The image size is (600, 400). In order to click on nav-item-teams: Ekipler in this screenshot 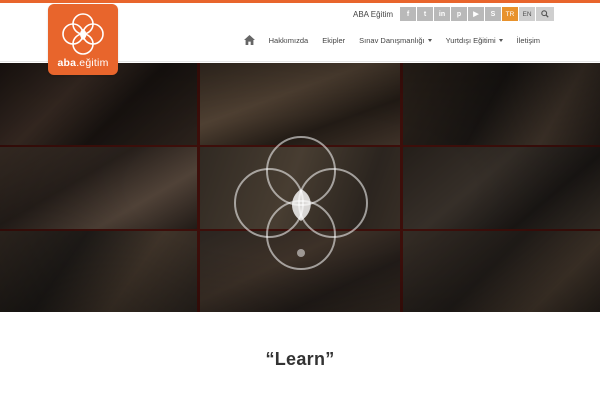, I will do `click(333, 40)`.